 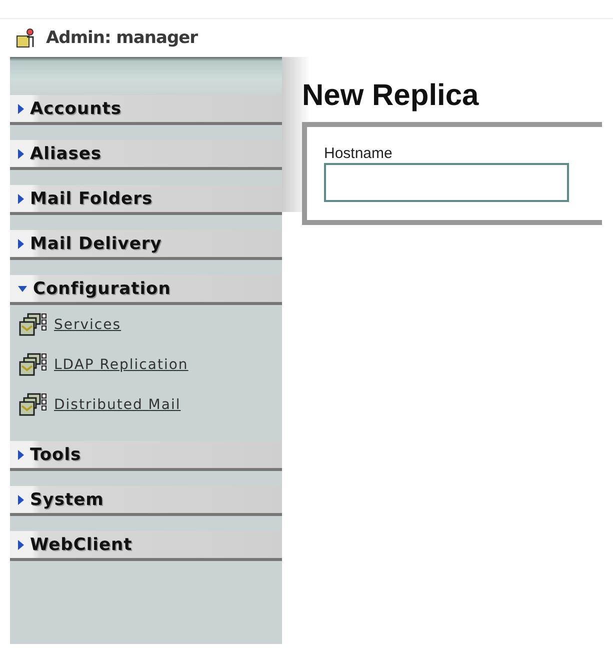 What do you see at coordinates (117, 405) in the screenshot?
I see `nav-link: Distributed Mail` at bounding box center [117, 405].